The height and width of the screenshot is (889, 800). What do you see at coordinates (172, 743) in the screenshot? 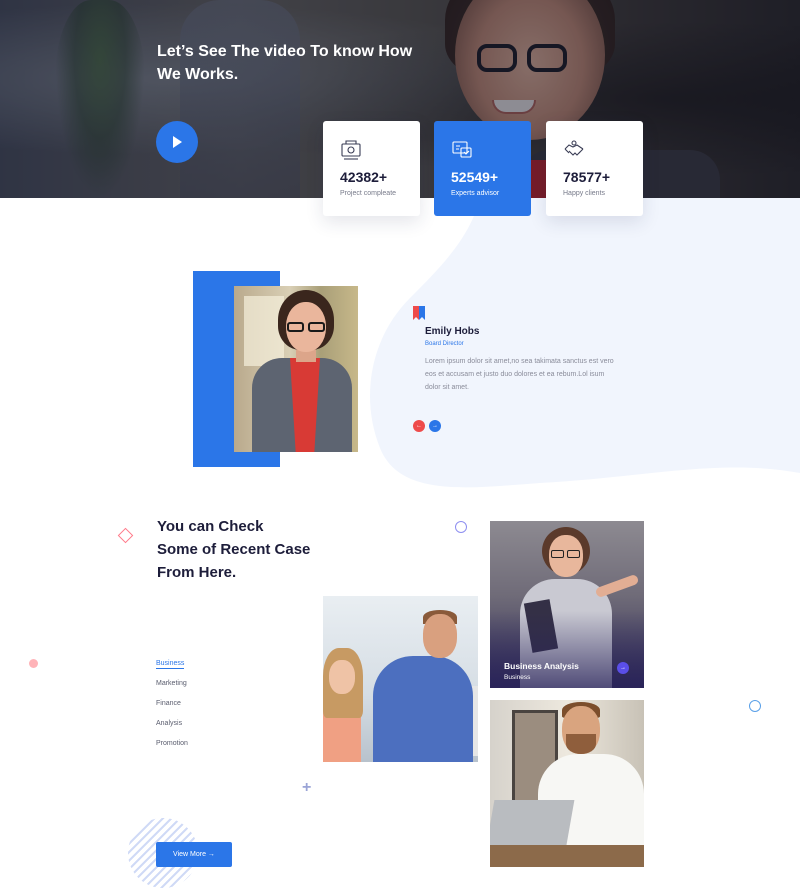
I see `category-label: Promotion` at bounding box center [172, 743].